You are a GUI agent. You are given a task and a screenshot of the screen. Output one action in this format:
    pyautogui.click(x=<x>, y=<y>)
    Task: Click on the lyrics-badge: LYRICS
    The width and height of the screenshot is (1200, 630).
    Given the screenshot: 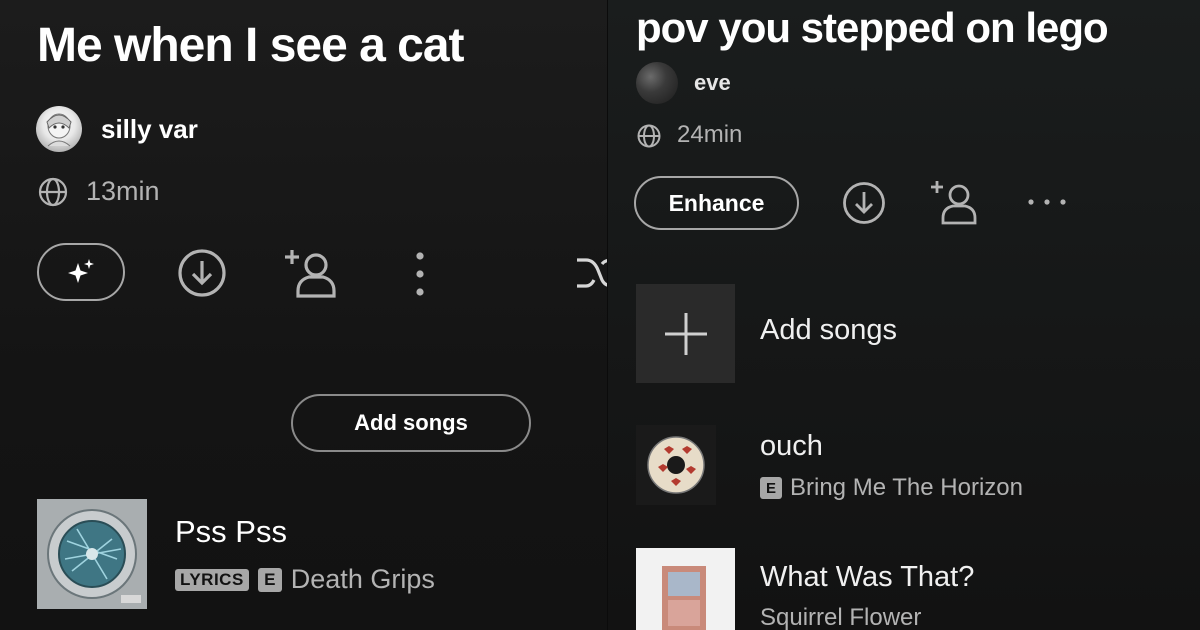 What is the action you would take?
    pyautogui.click(x=212, y=579)
    